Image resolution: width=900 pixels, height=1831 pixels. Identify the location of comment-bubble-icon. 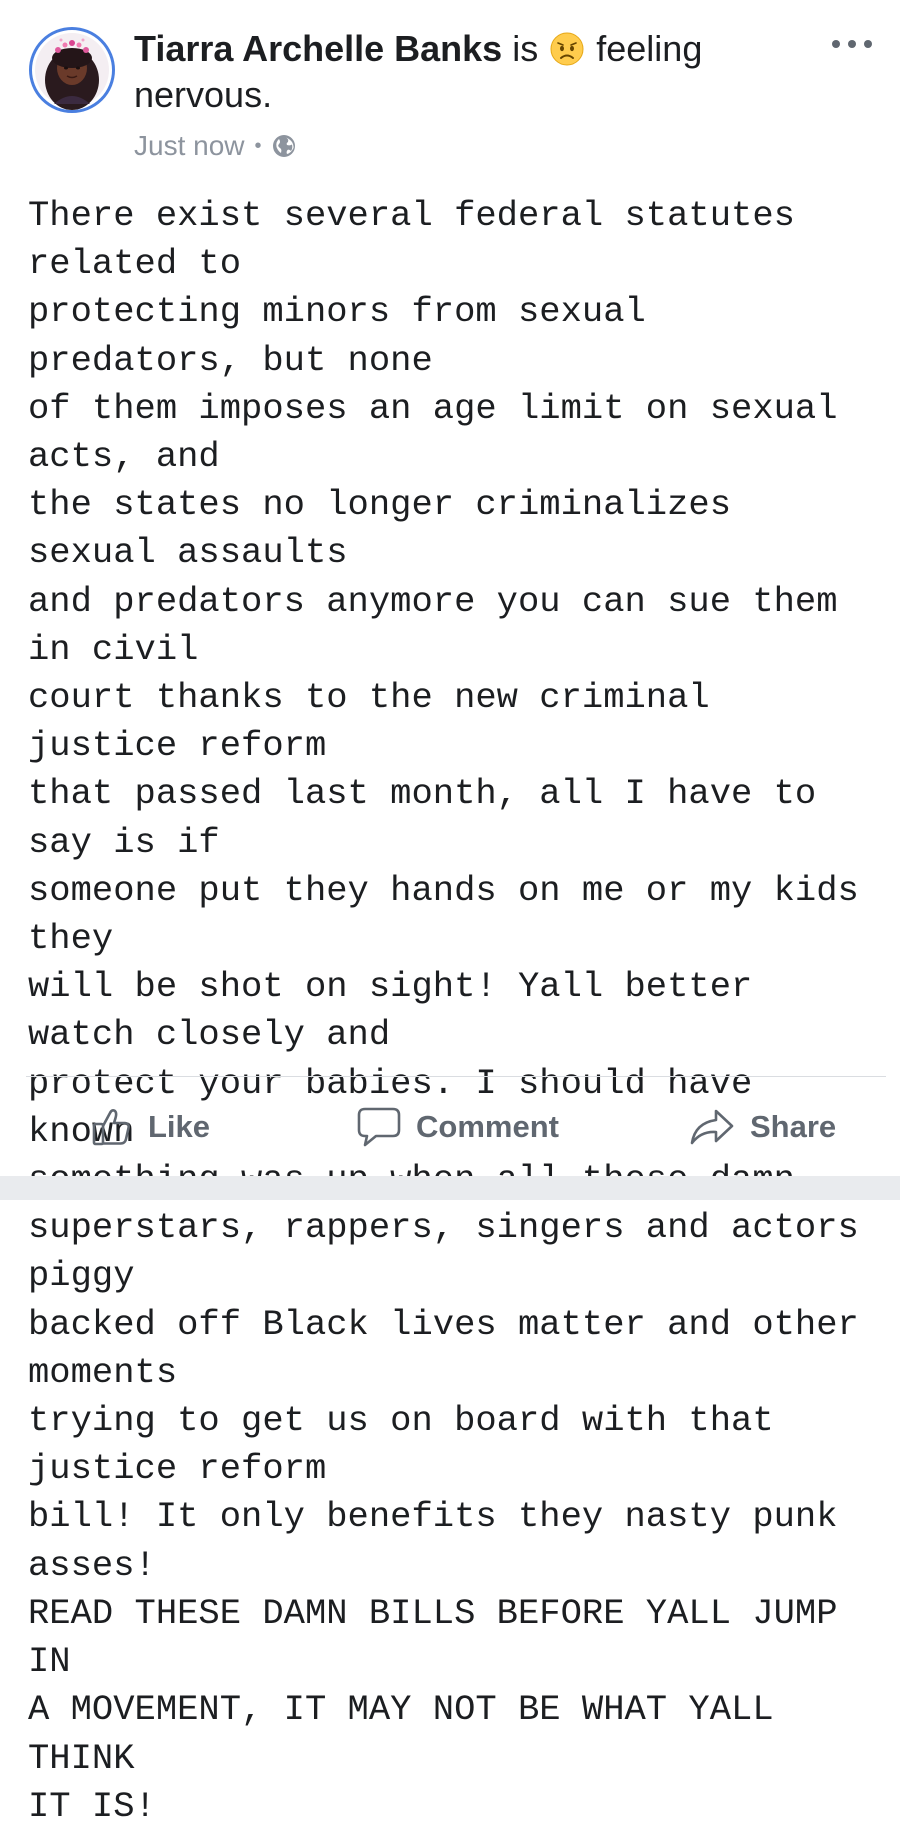
(379, 1127).